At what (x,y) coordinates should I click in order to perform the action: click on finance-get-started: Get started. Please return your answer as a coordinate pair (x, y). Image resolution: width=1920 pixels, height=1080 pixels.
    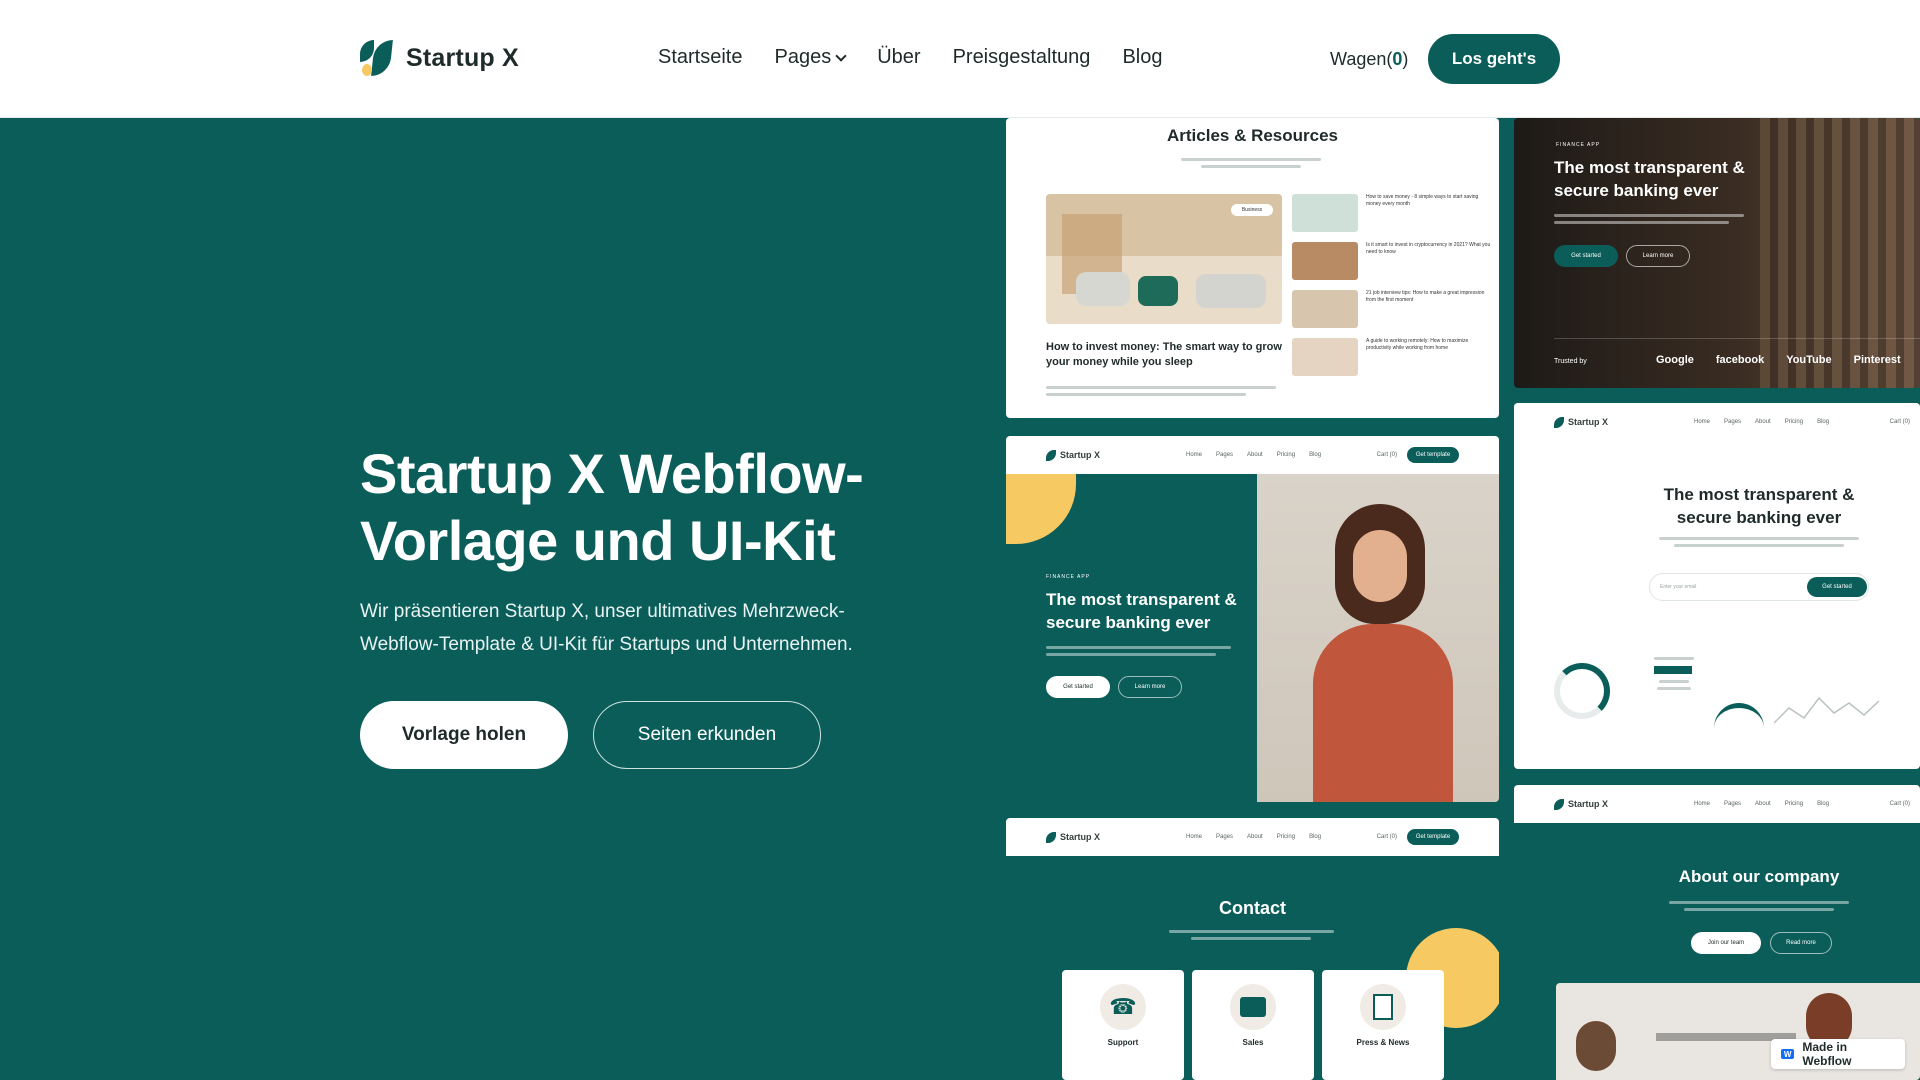
    Looking at the image, I should click on (1078, 687).